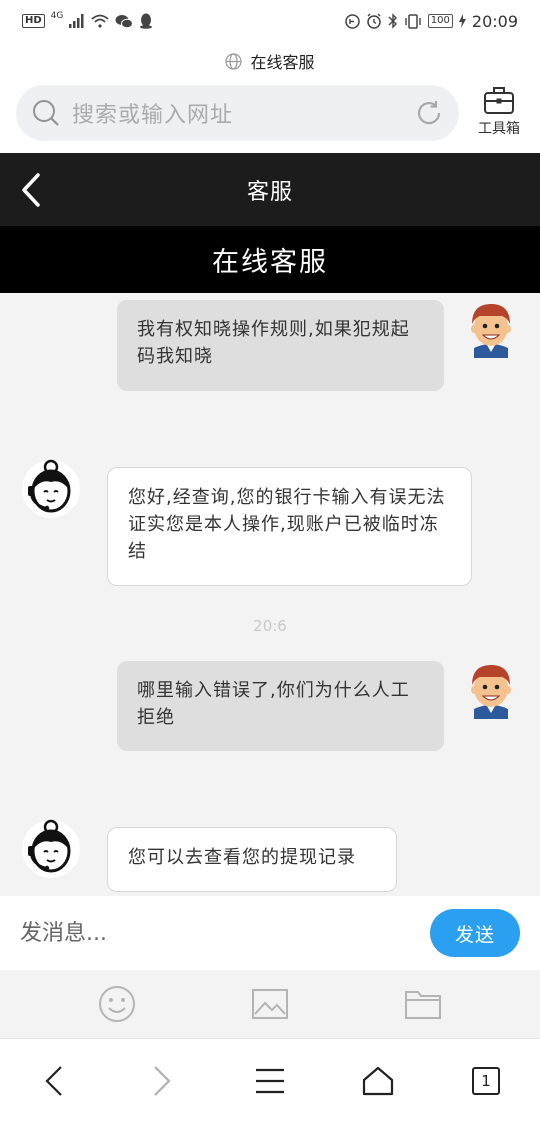  I want to click on composer: 发送, so click(270, 933).